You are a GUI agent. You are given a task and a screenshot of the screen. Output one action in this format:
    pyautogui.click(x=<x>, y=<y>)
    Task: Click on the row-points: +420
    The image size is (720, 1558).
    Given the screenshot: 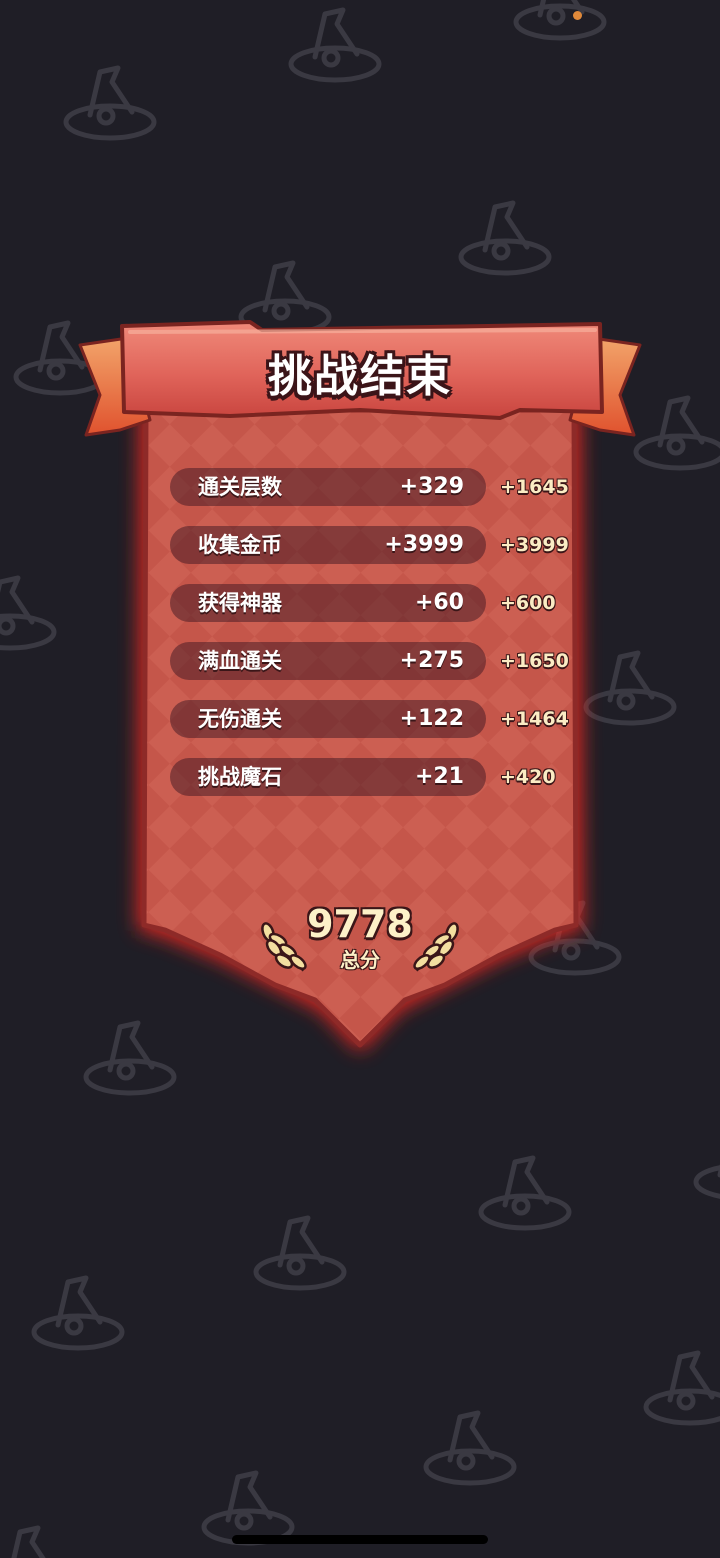 What is the action you would take?
    pyautogui.click(x=528, y=777)
    